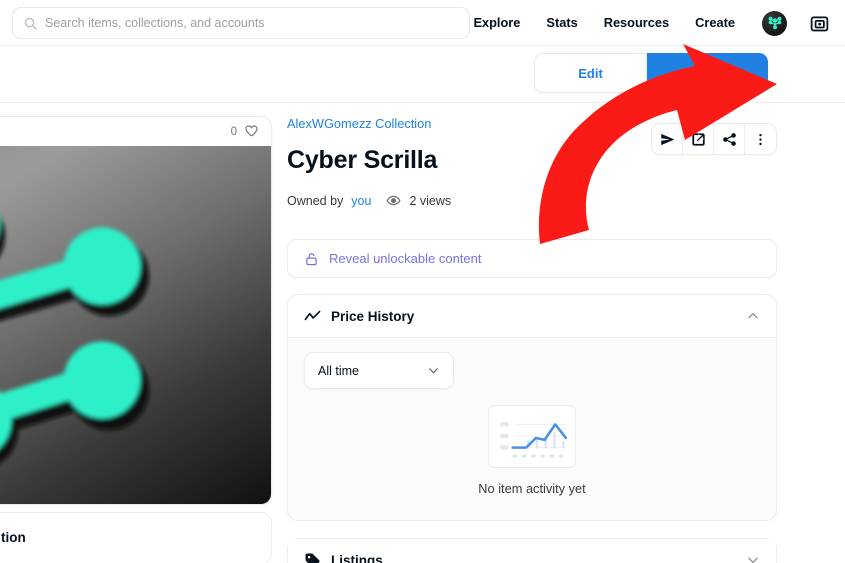  What do you see at coordinates (753, 316) in the screenshot?
I see `chevron-up-icon` at bounding box center [753, 316].